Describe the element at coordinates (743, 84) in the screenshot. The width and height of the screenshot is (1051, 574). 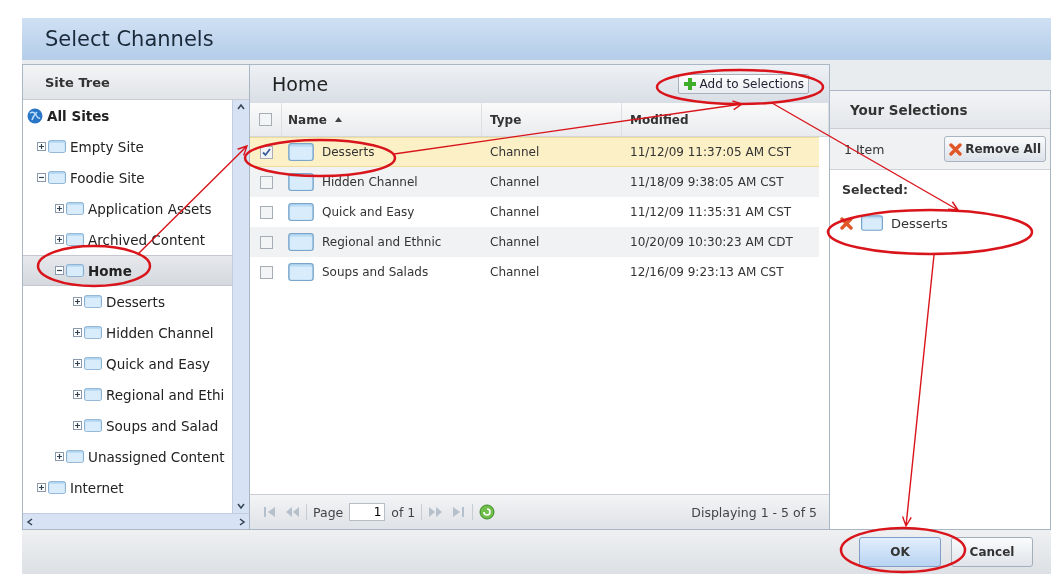
I see `add-to-selections-button: Add to Selections` at that location.